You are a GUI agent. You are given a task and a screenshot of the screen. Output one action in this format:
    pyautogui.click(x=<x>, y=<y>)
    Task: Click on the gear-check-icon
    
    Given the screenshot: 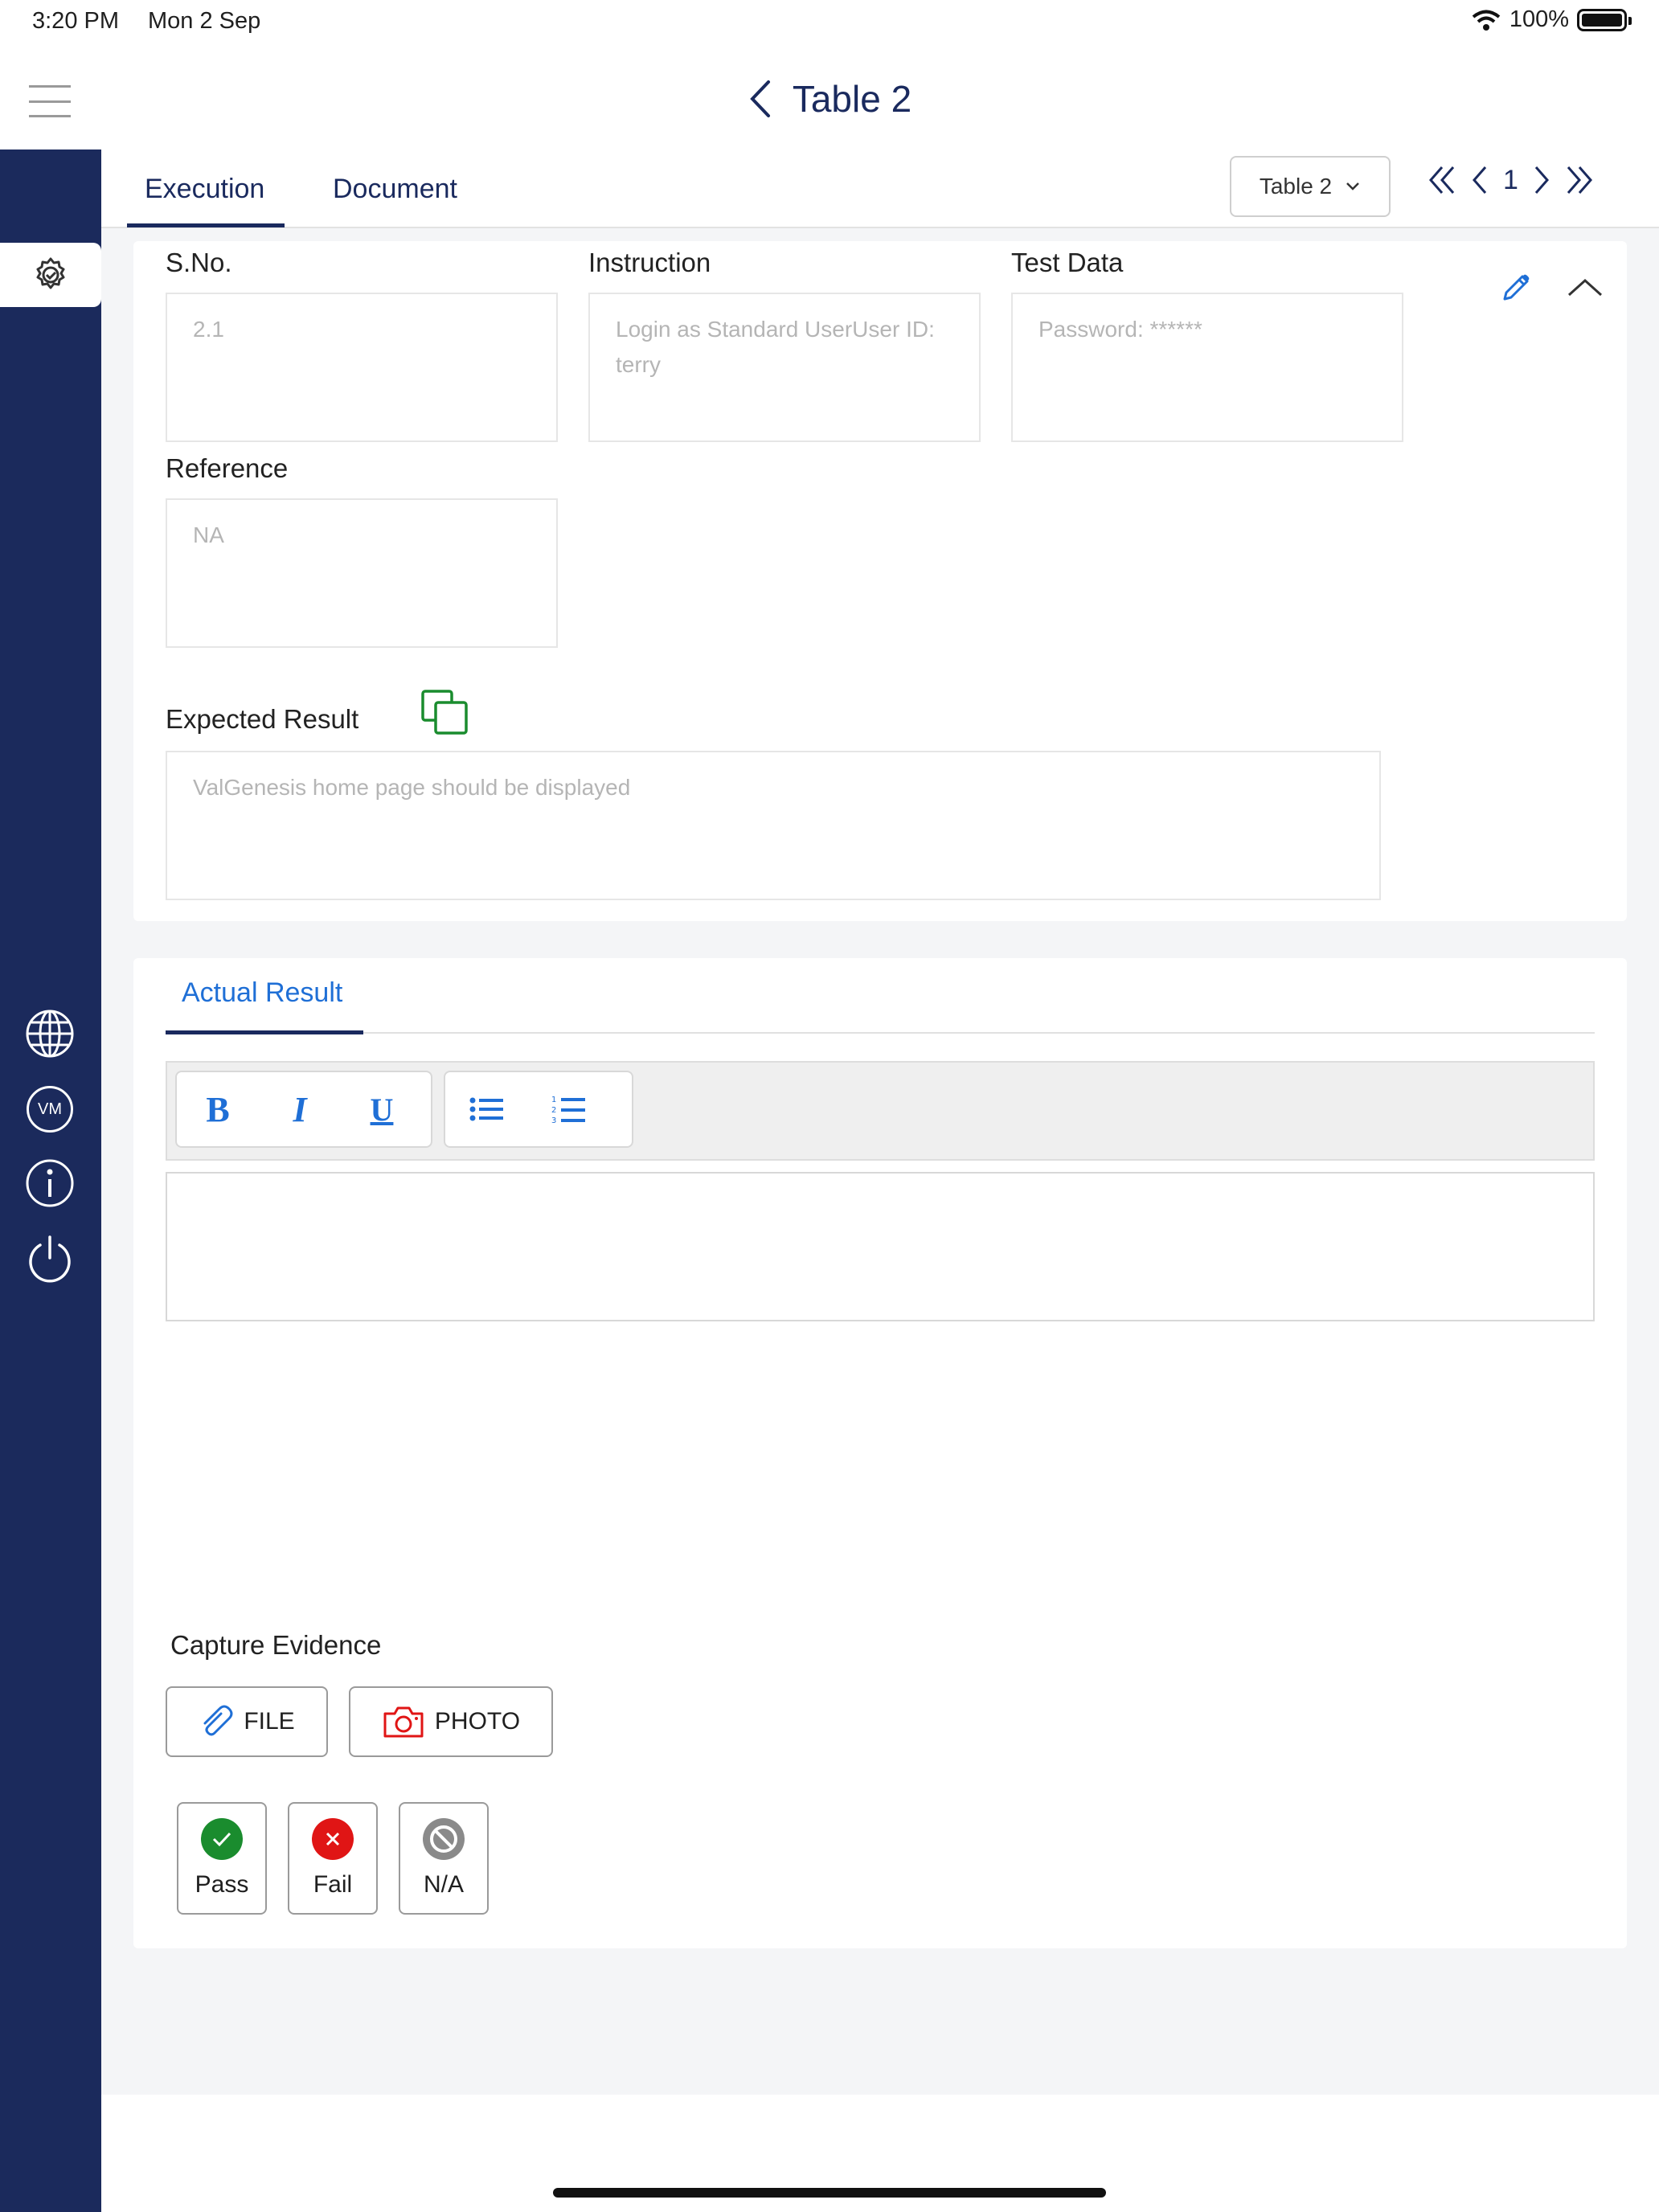 What is the action you would take?
    pyautogui.click(x=51, y=275)
    